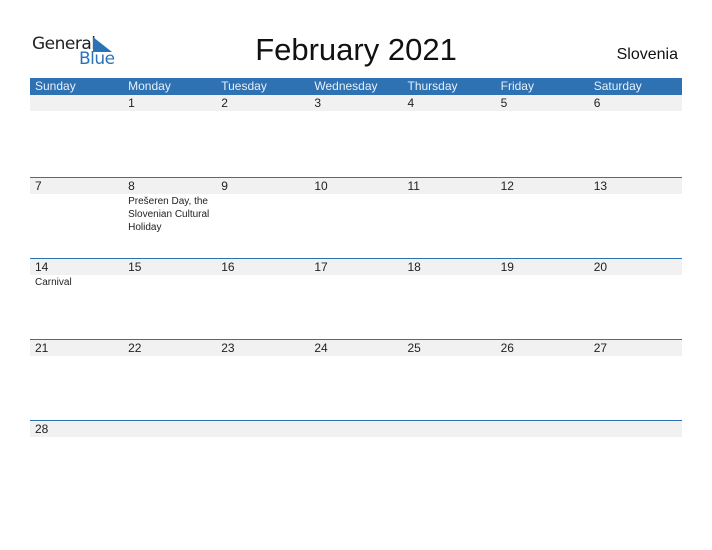  Describe the element at coordinates (597, 103) in the screenshot. I see `day-number: 6` at that location.